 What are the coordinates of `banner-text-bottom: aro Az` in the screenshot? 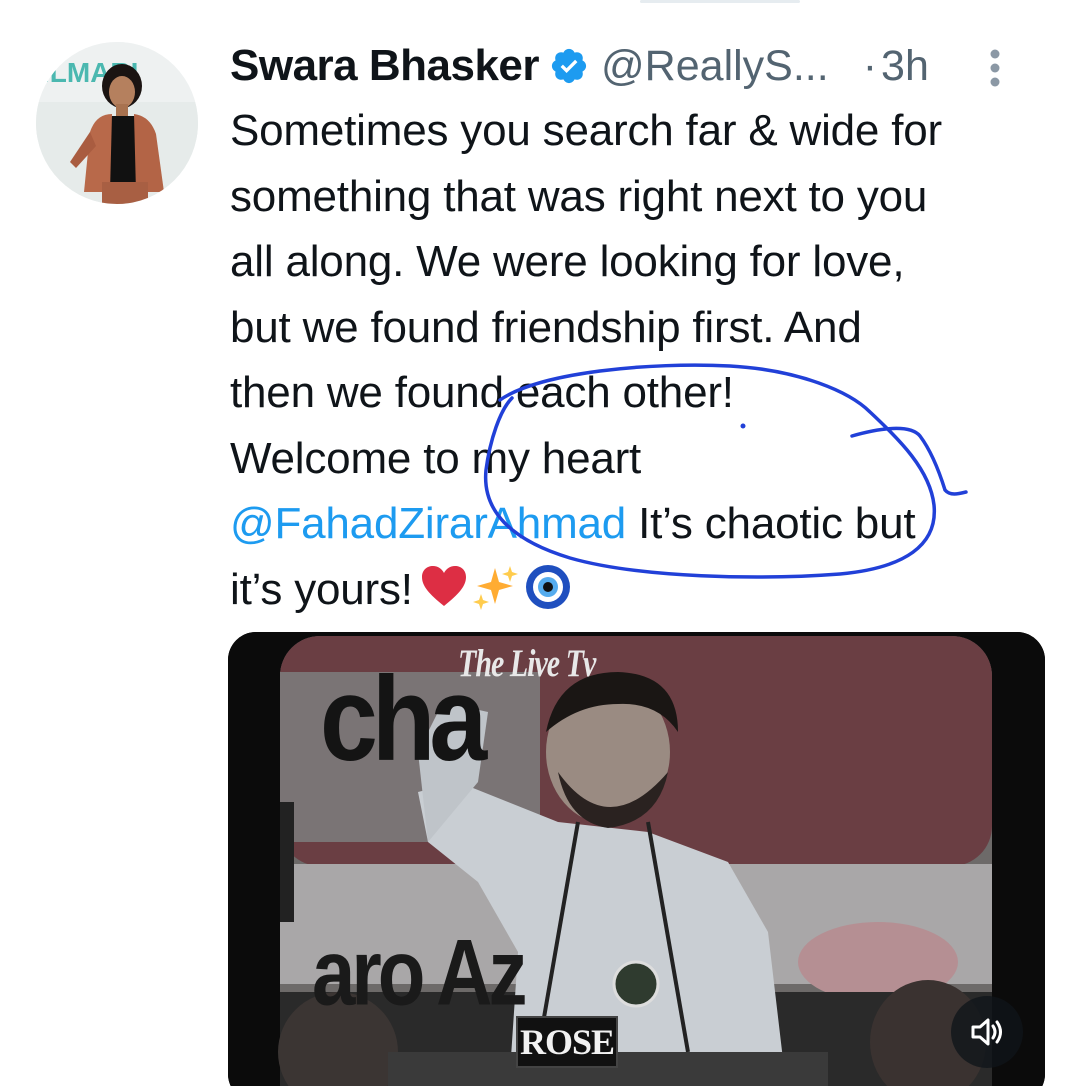 It's located at (419, 972).